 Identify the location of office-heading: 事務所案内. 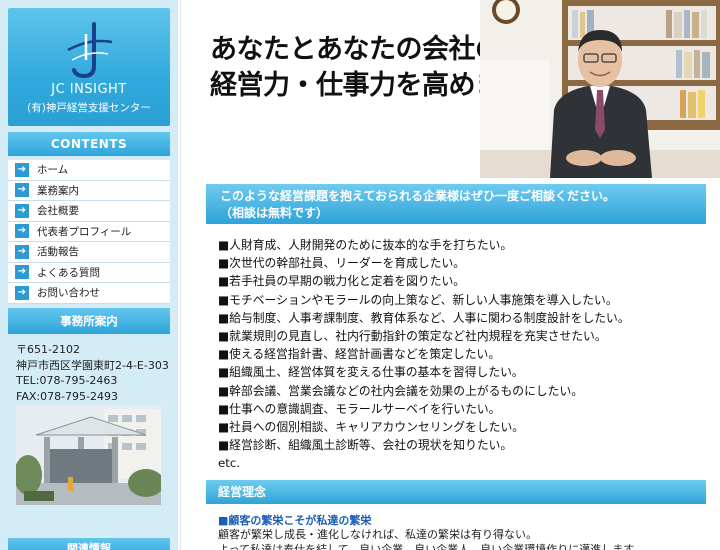
(89, 321).